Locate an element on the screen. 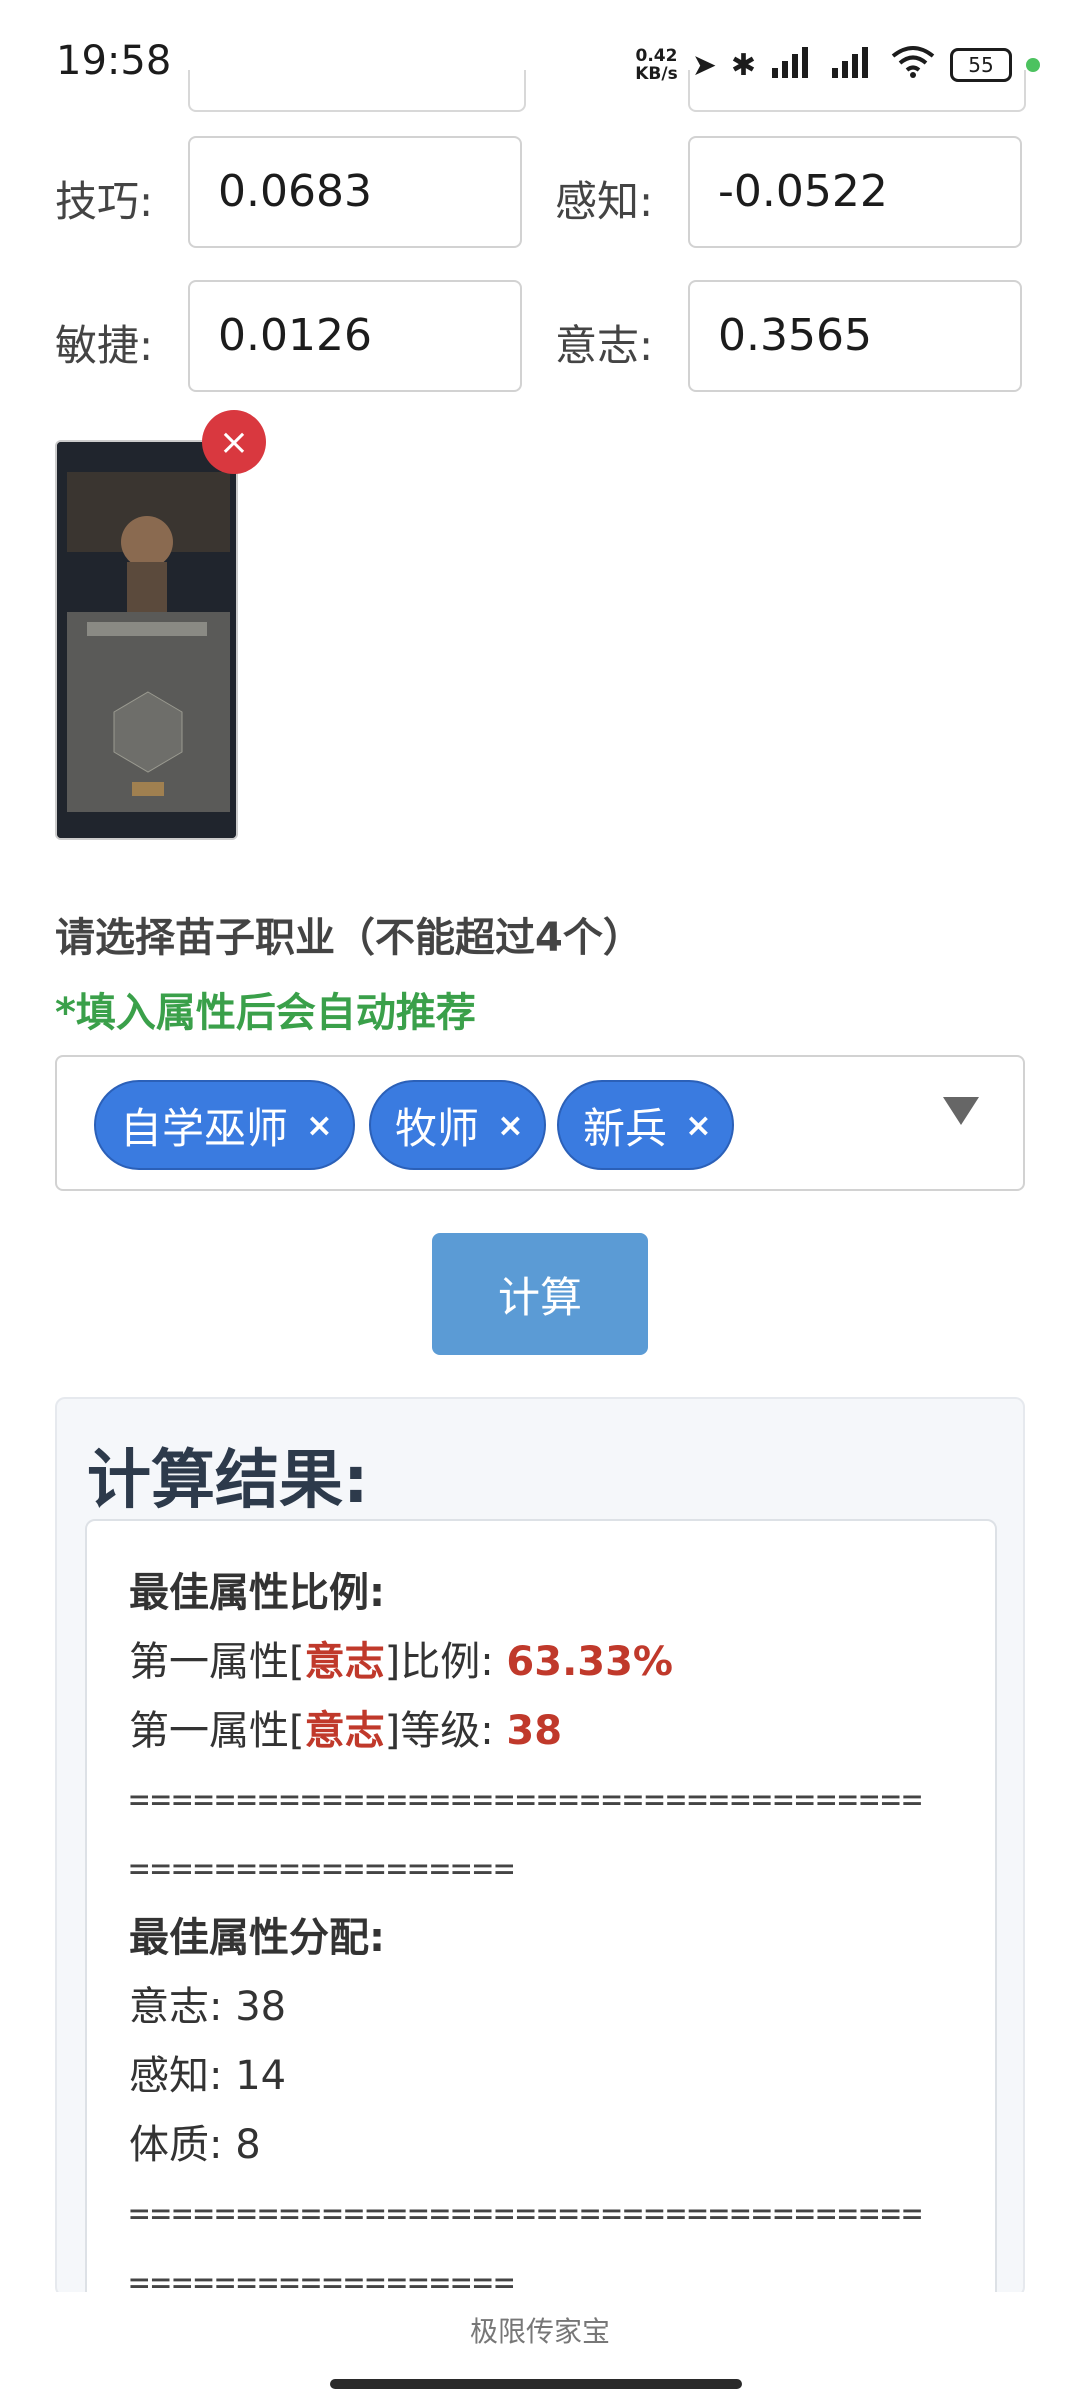 The image size is (1080, 2403). remove-thumbnail-button: × is located at coordinates (234, 442).